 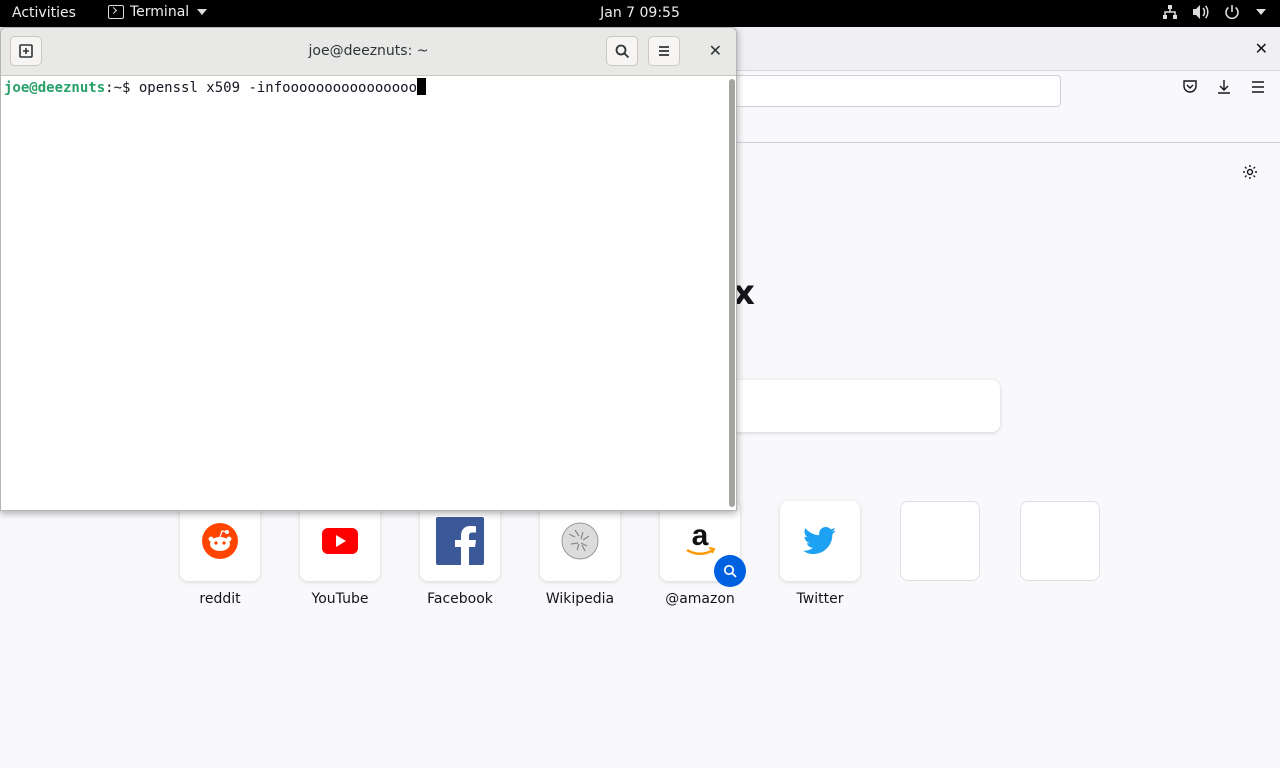 I want to click on amazon-icon: a, so click(x=701, y=538).